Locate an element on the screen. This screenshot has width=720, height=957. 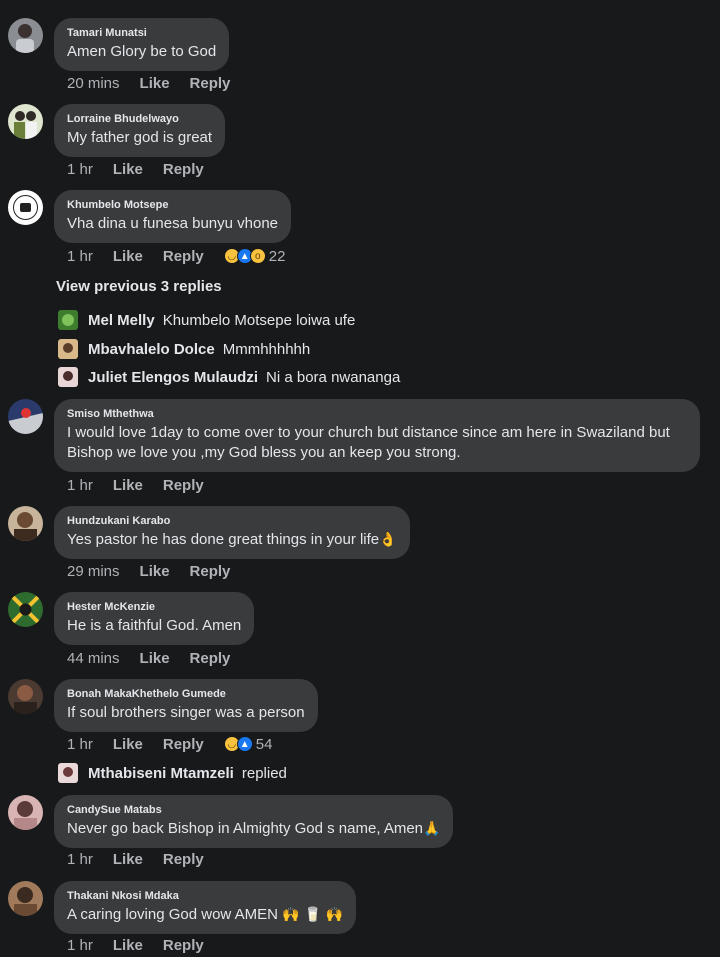
comment-text: A caring loving God wow AMEN 🙌 🥛 🙌 is located at coordinates (205, 915).